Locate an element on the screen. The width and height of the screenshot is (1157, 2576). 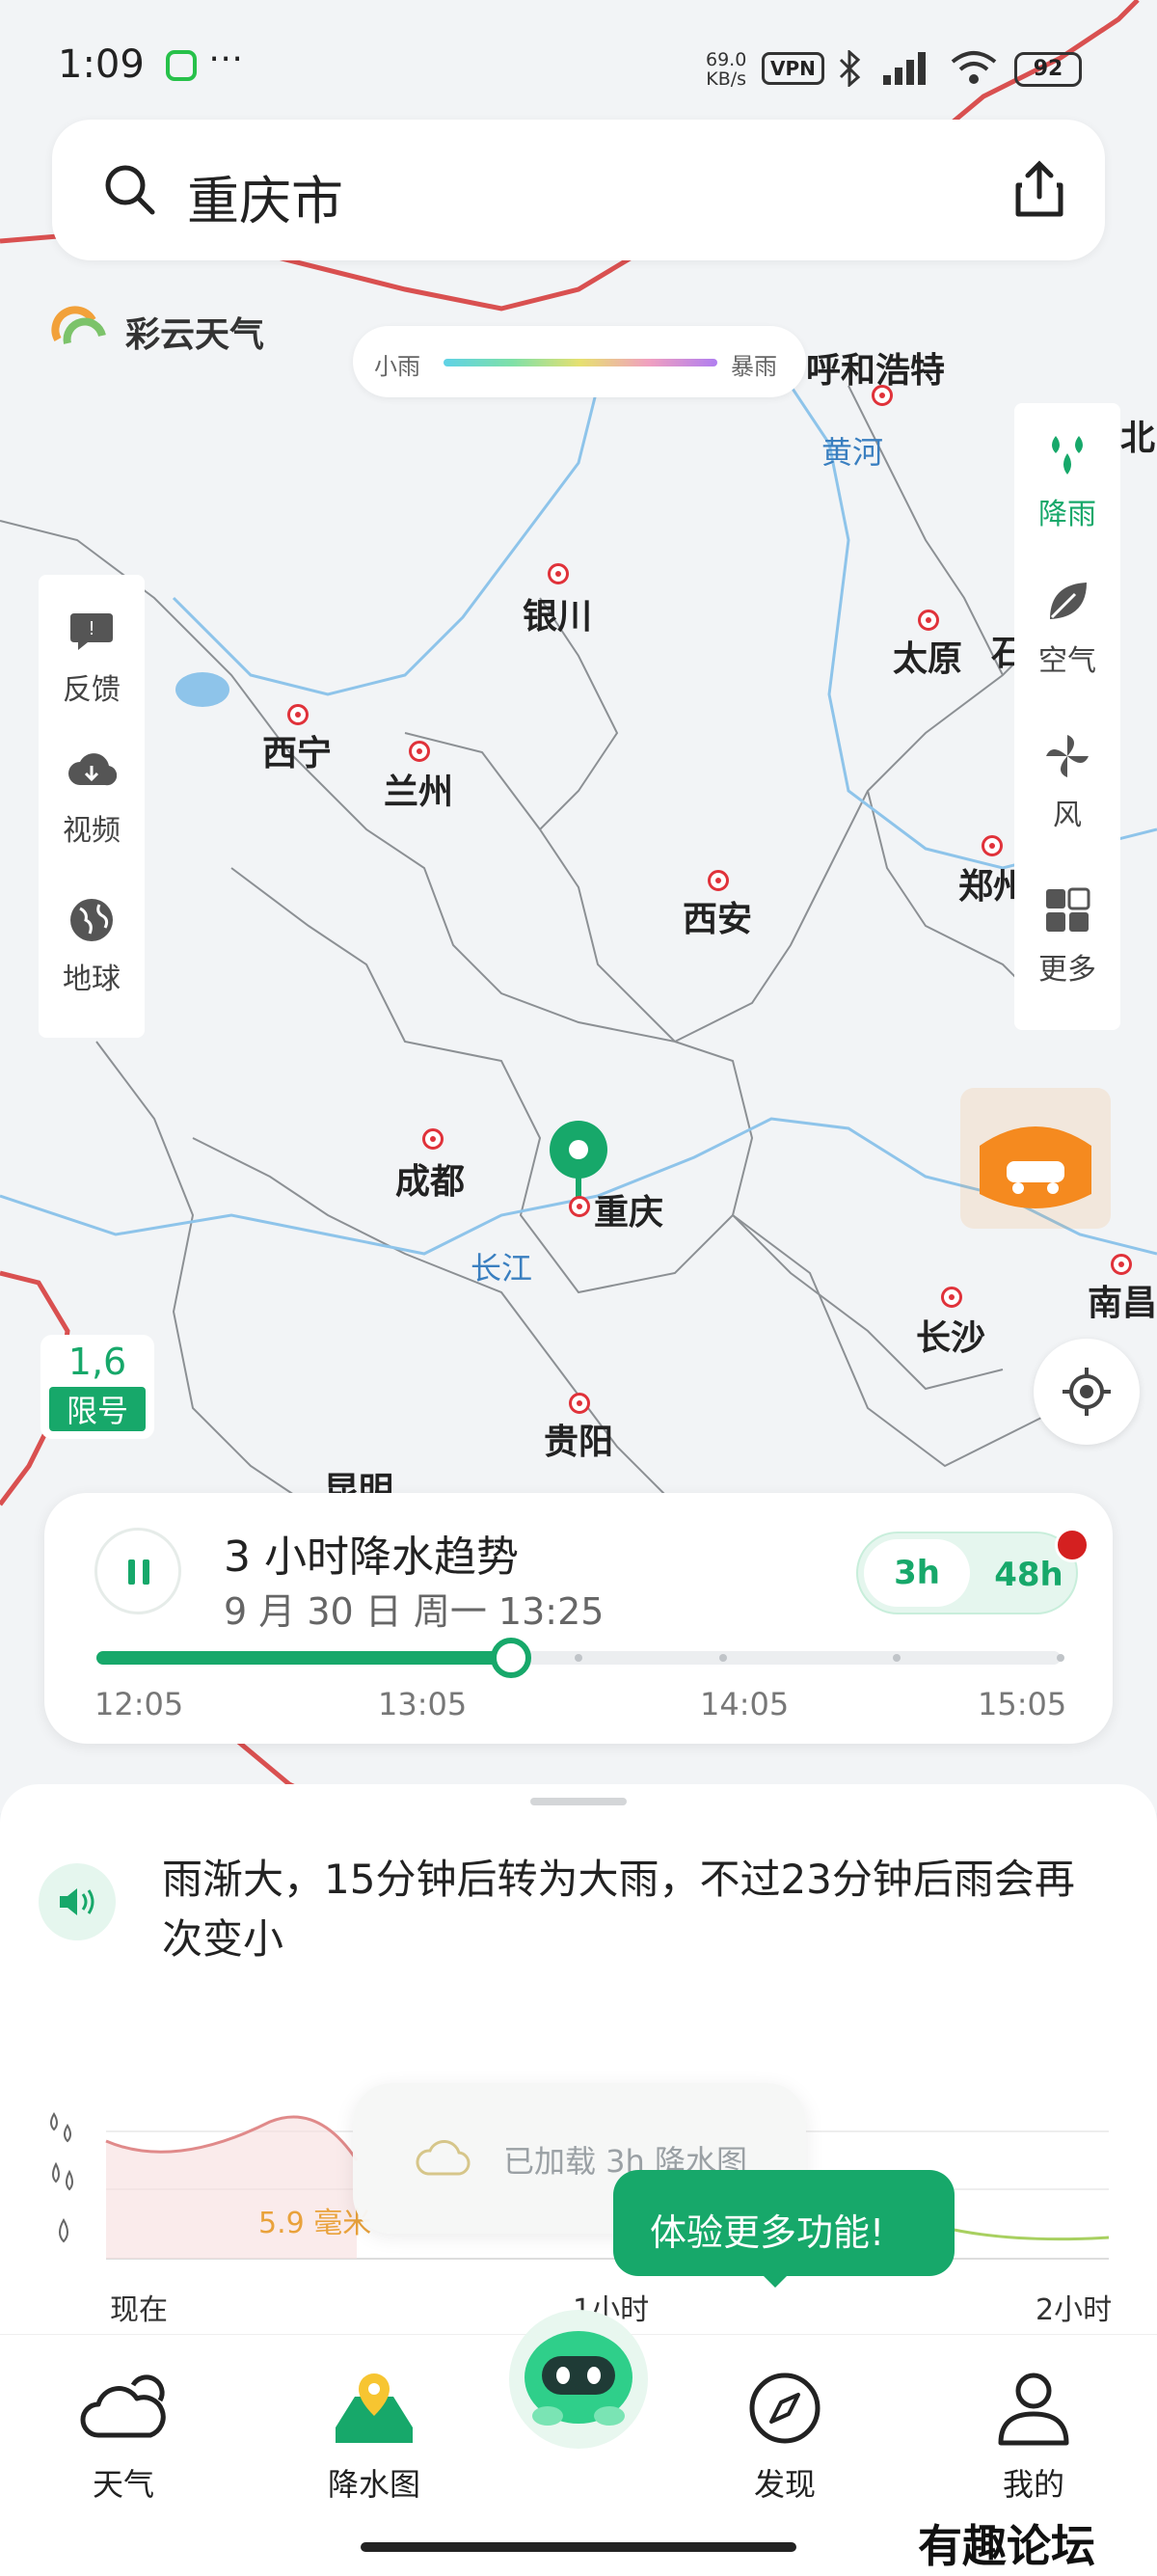
feature-hint-bubble: 体验更多功能! is located at coordinates (784, 2229).